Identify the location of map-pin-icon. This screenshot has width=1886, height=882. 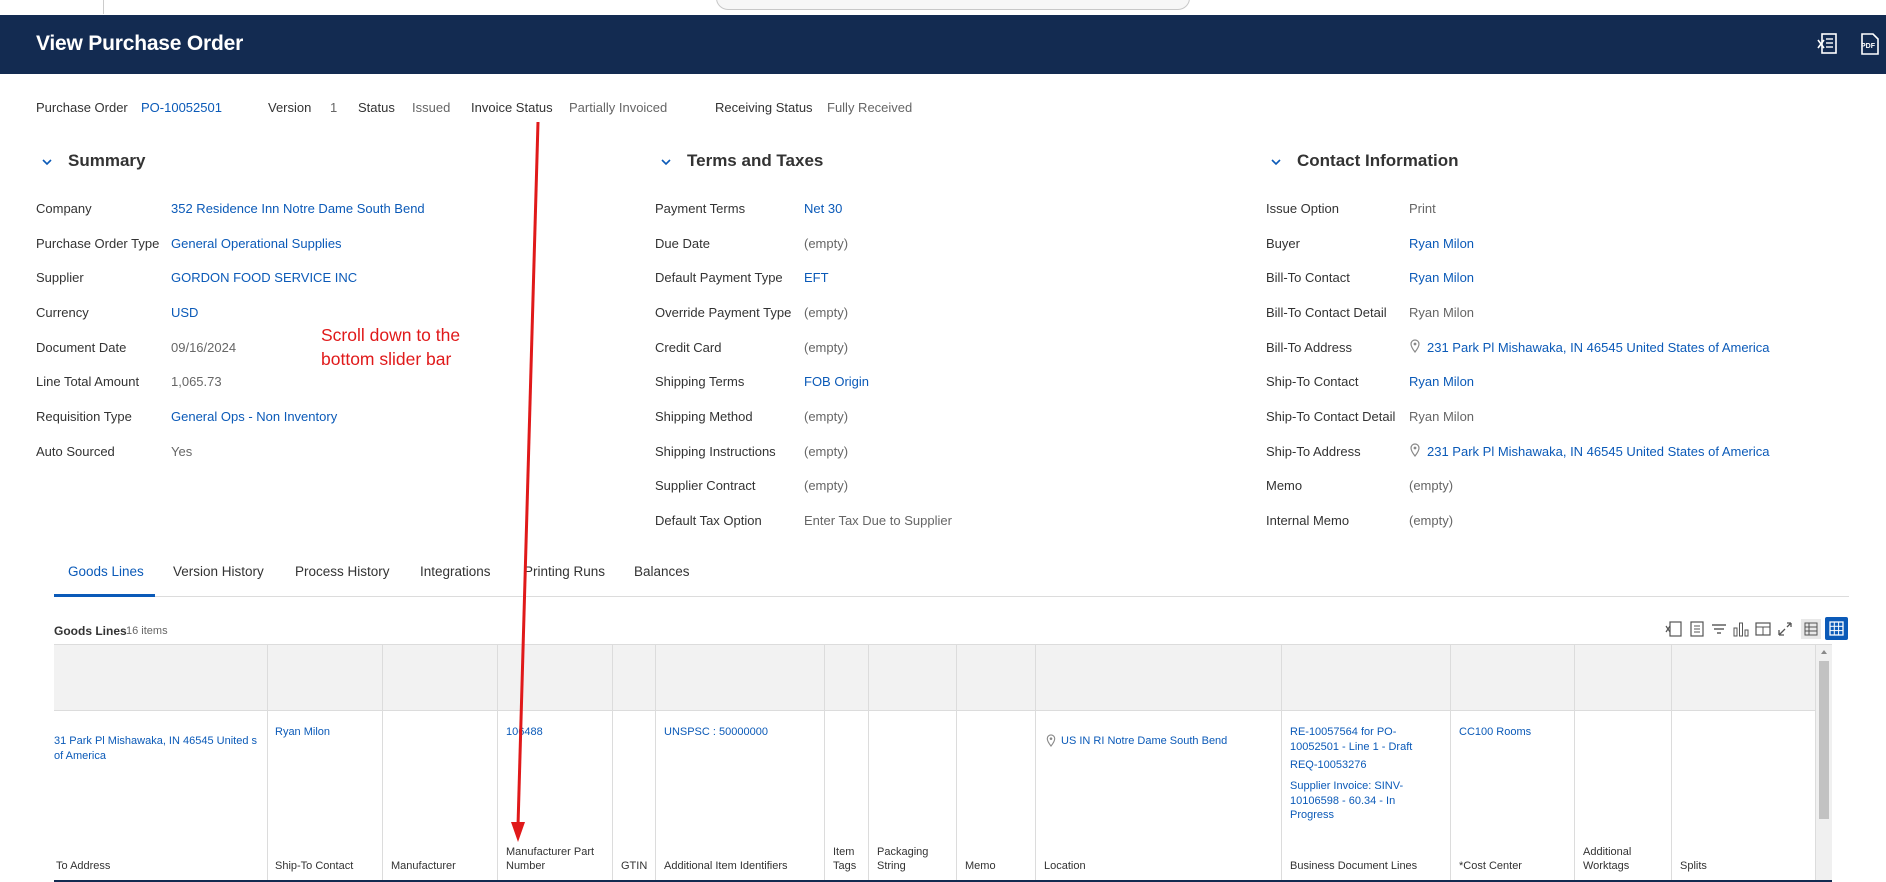
(1051, 740).